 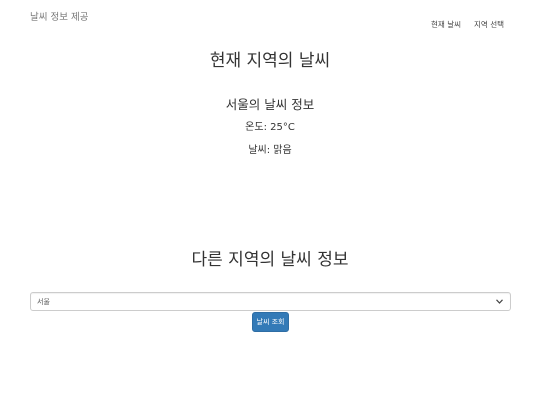 I want to click on other-region-heading: 다른 지역의 날씨 정보, so click(x=270, y=260).